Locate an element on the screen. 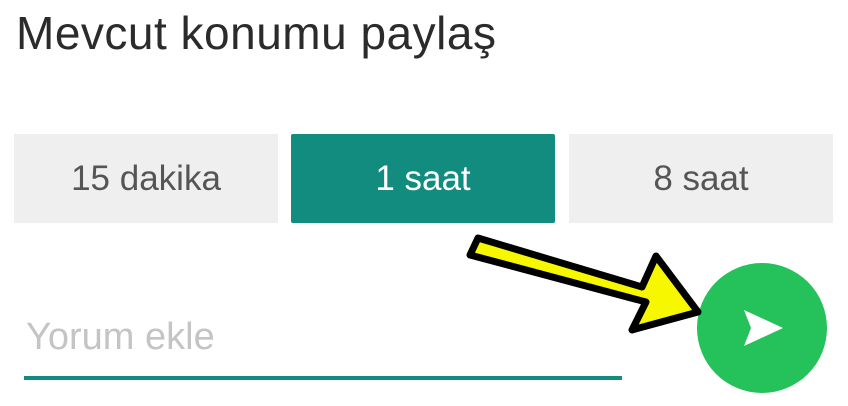 Image resolution: width=848 pixels, height=406 pixels. send-button is located at coordinates (762, 328).